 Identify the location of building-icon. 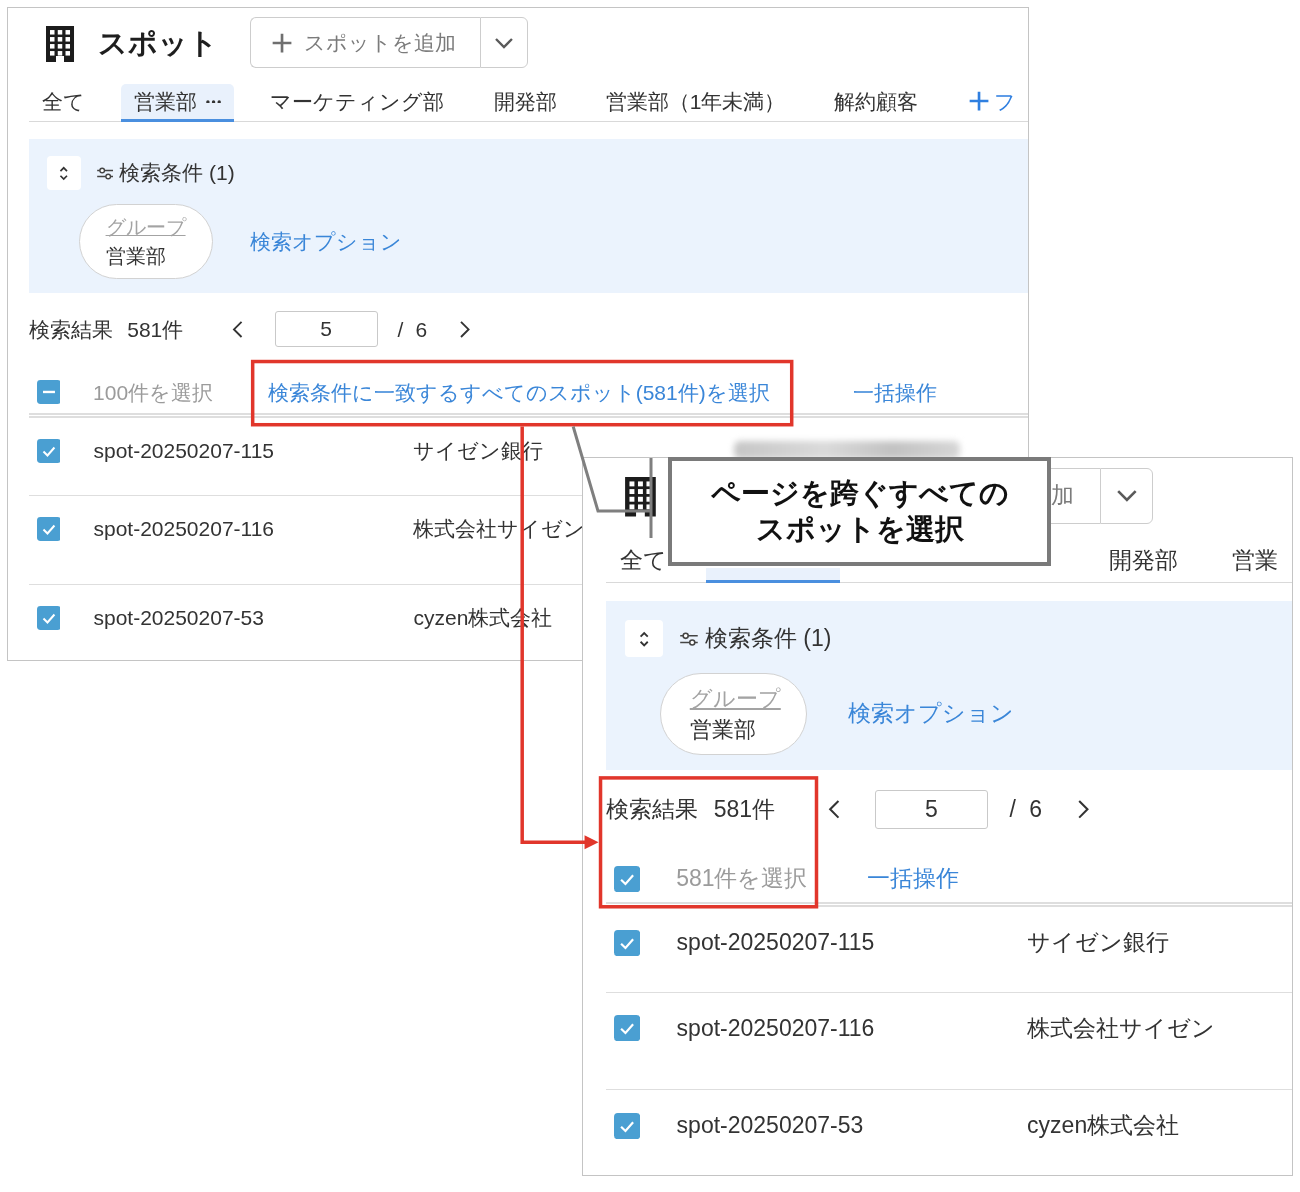
(60, 43).